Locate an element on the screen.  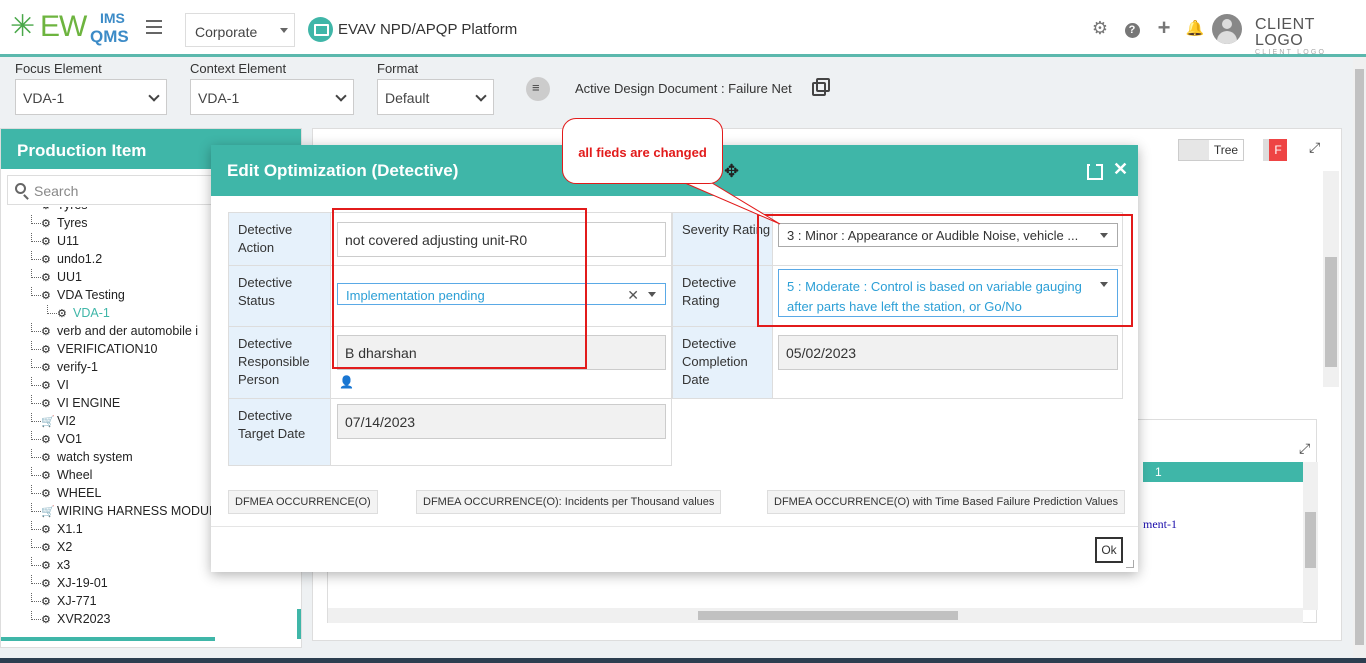
completion-date-input: 05/02/2023 is located at coordinates (948, 352).